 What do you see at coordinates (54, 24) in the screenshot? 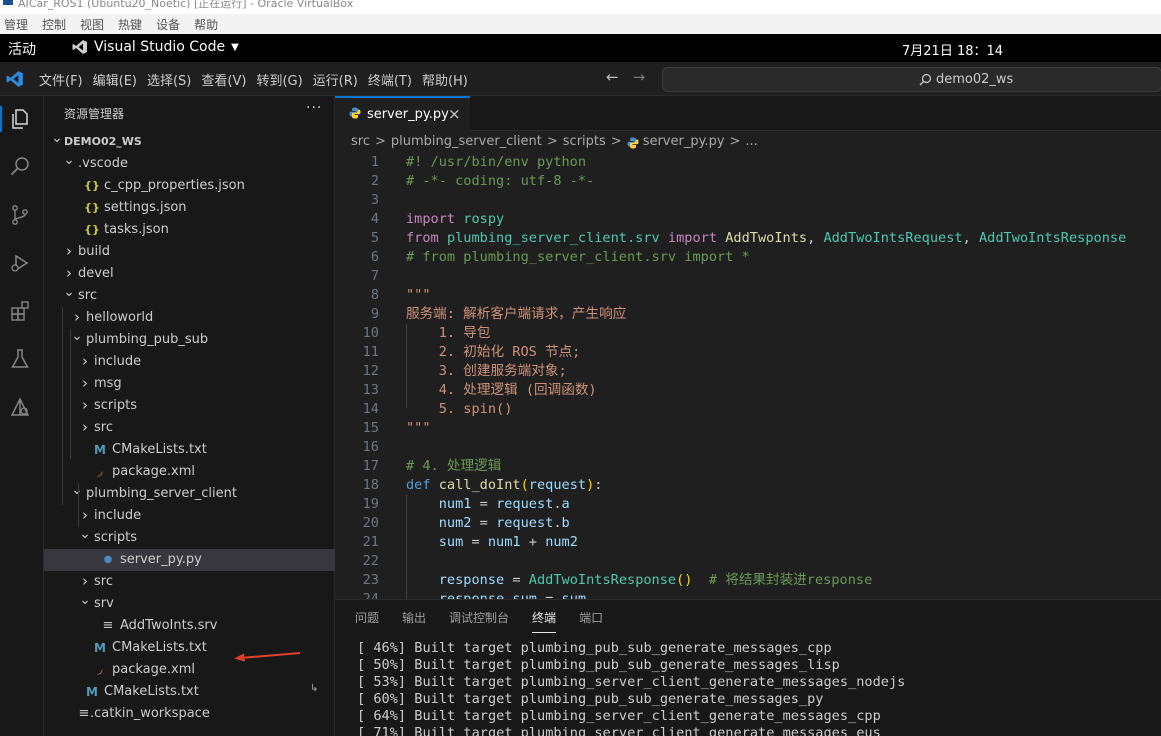
I see `vbox-menu-control: 控制` at bounding box center [54, 24].